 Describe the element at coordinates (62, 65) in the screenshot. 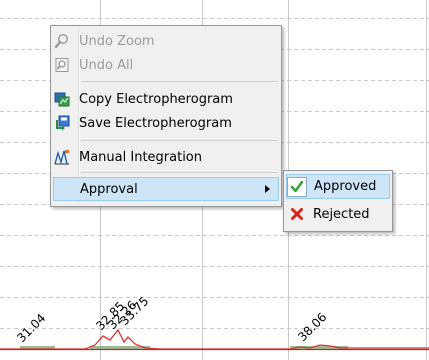

I see `undo-all-icon` at that location.